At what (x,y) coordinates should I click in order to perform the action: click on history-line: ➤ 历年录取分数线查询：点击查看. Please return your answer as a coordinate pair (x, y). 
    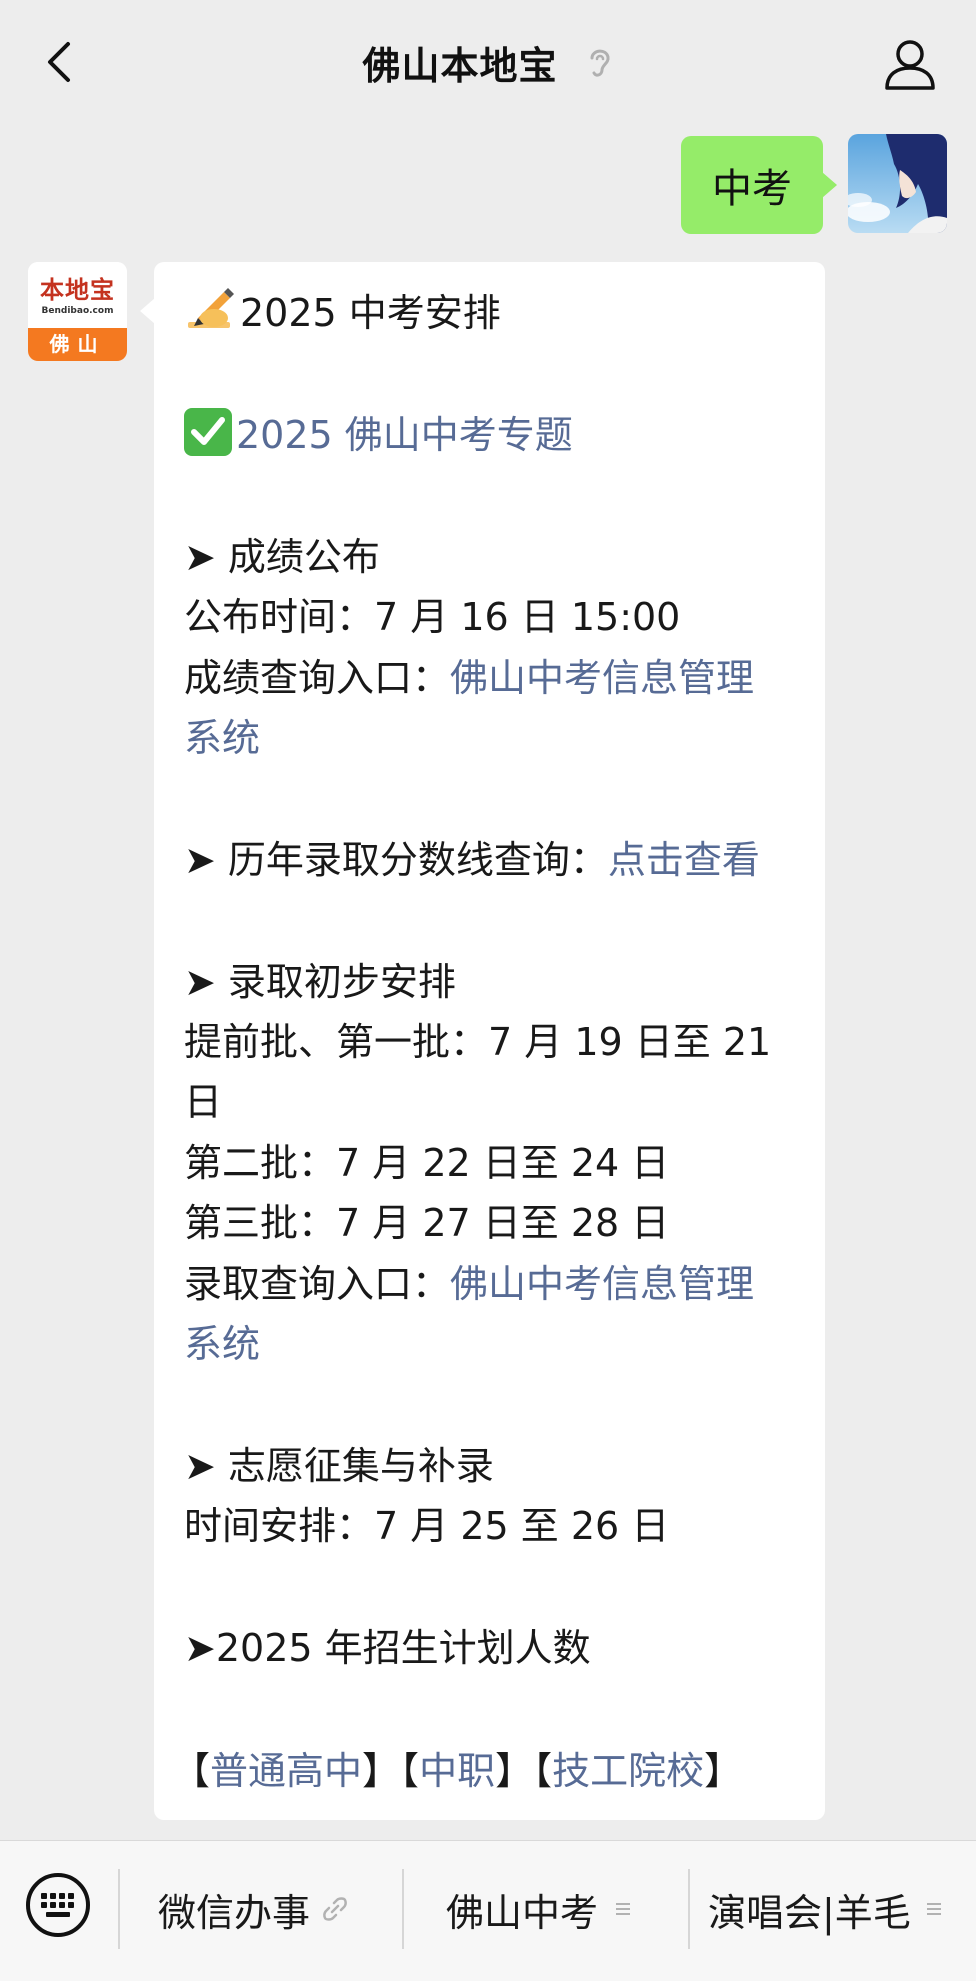
    Looking at the image, I should click on (472, 860).